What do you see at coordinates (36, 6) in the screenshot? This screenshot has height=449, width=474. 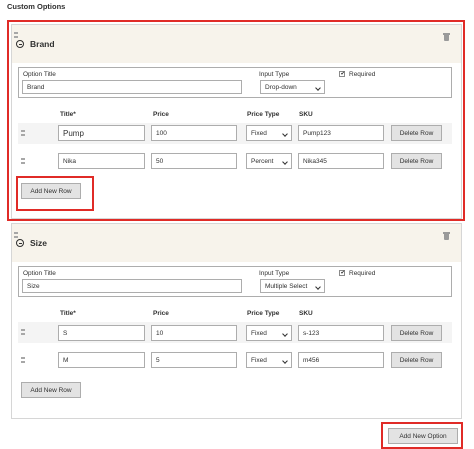 I see `custom-options-heading: Custom Options` at bounding box center [36, 6].